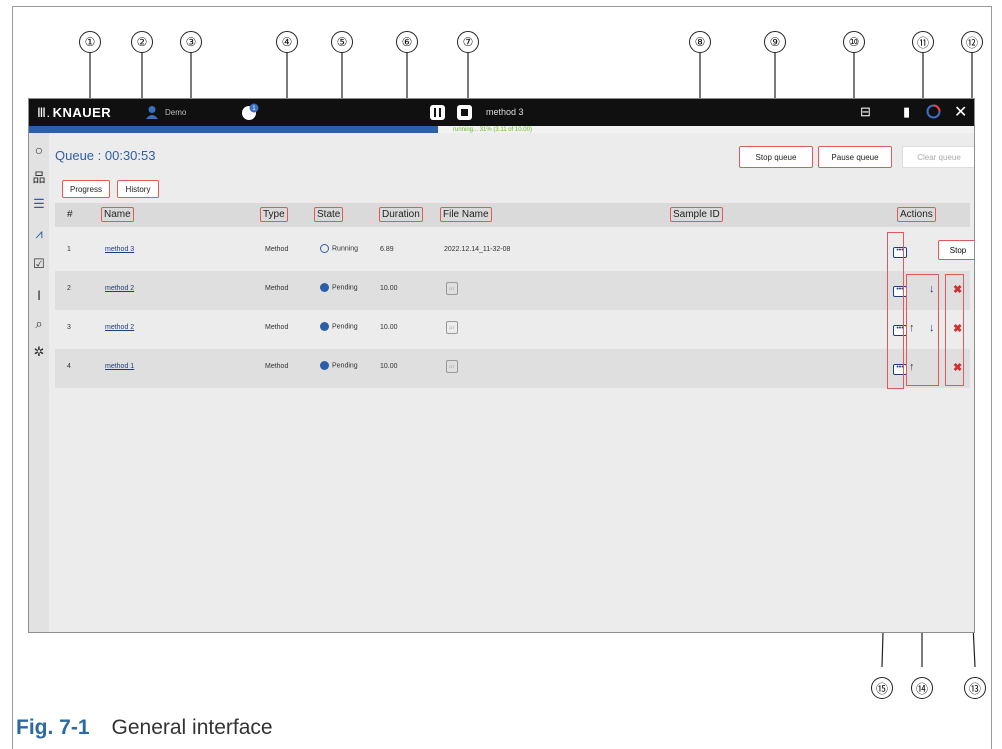 This screenshot has height=749, width=1002. What do you see at coordinates (119, 249) in the screenshot?
I see `row-name-link: method 3` at bounding box center [119, 249].